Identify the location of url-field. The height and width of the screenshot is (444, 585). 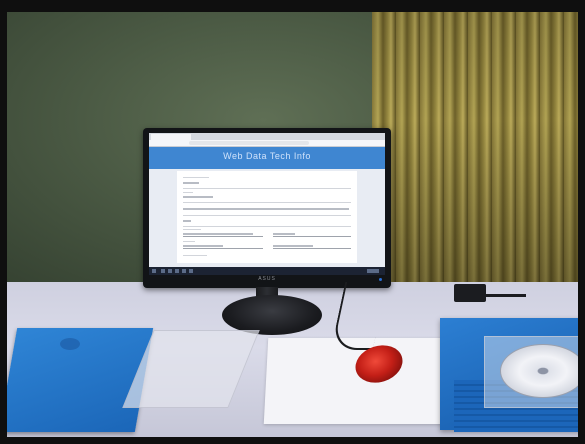
(249, 143).